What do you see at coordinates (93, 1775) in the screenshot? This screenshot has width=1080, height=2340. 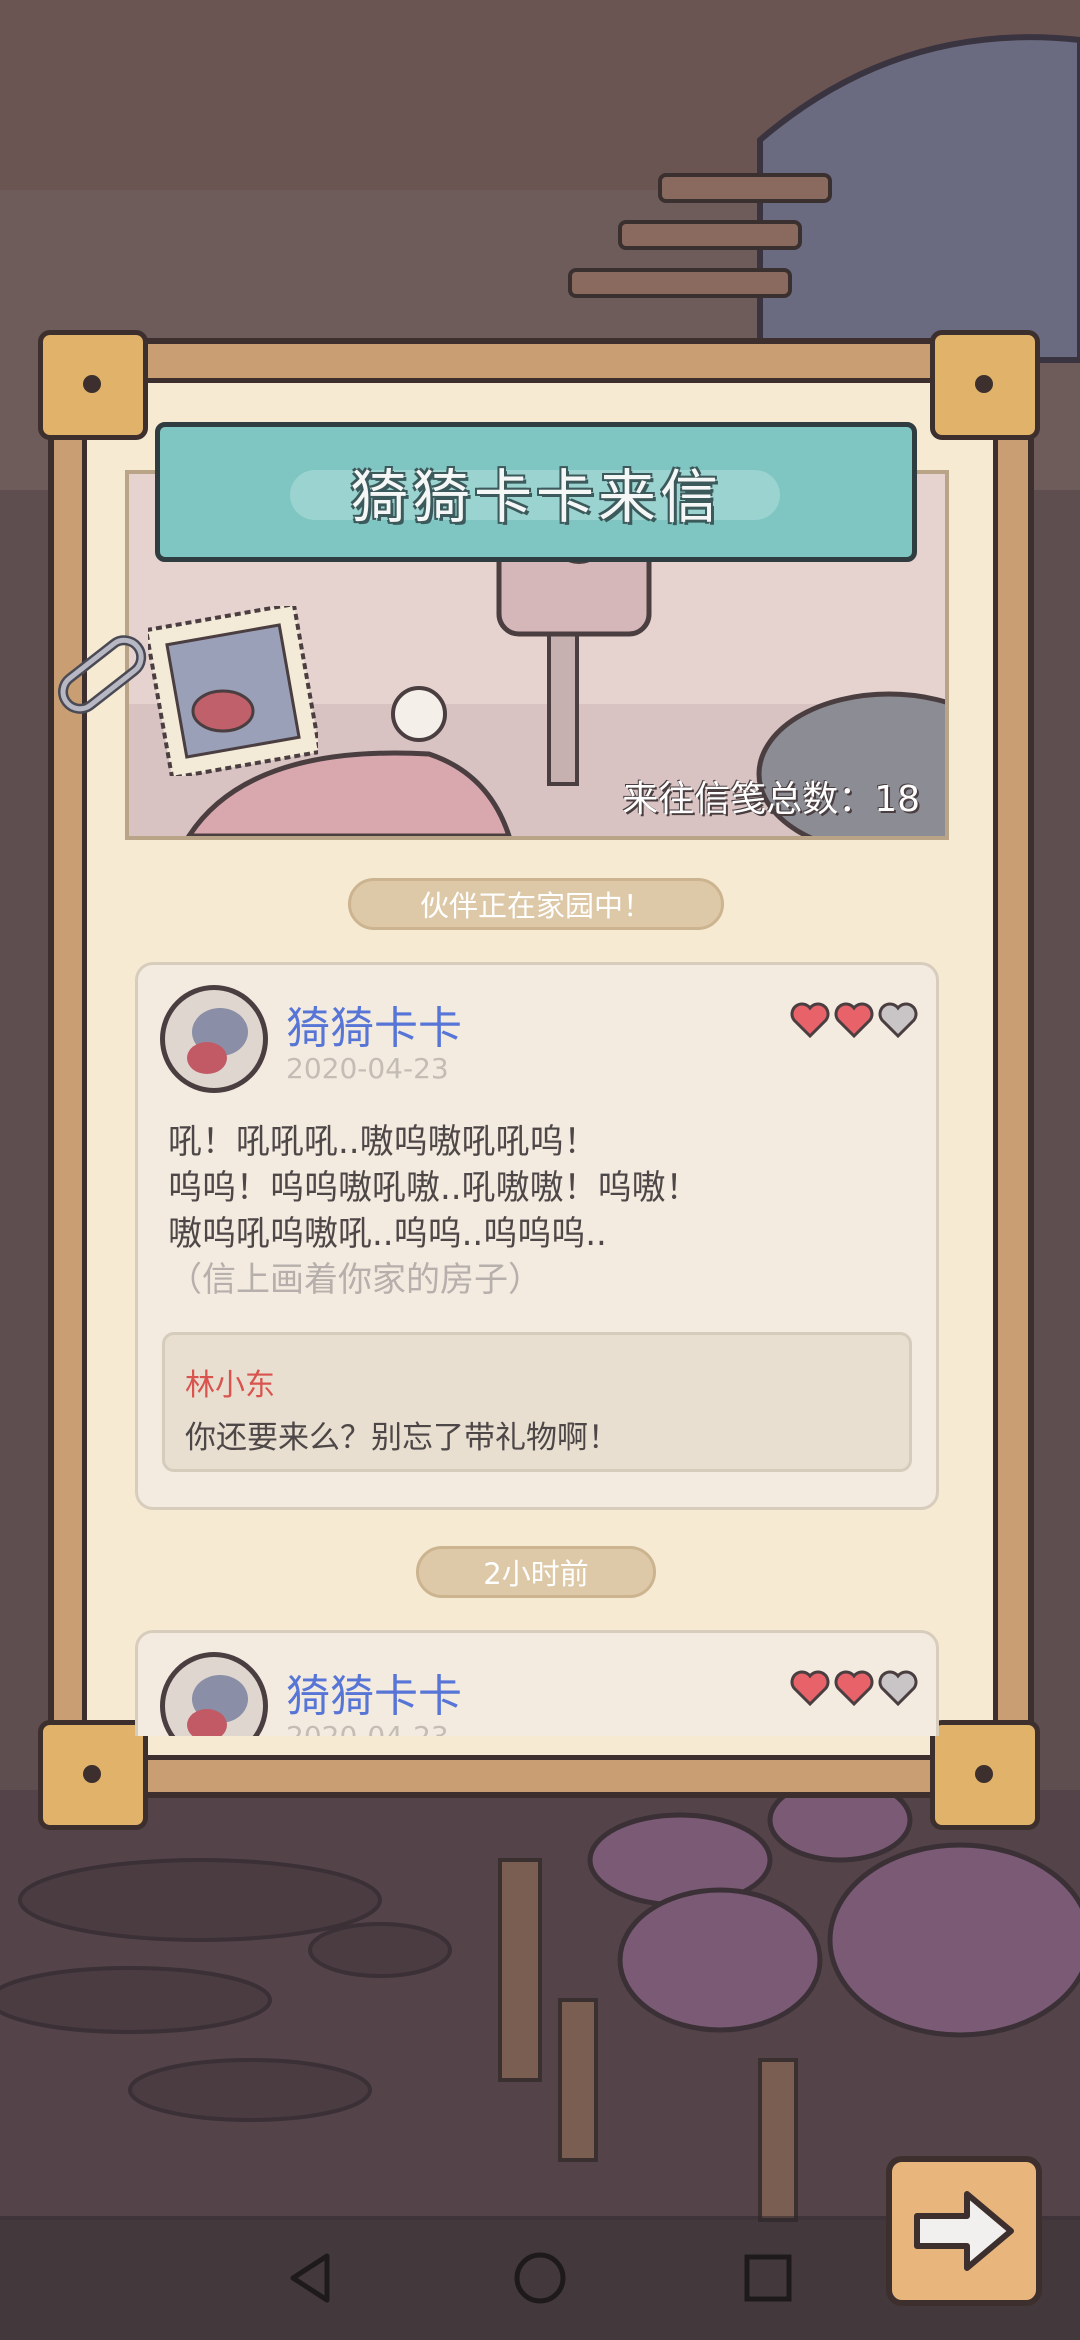 I see `frame-corner-bottom-left` at bounding box center [93, 1775].